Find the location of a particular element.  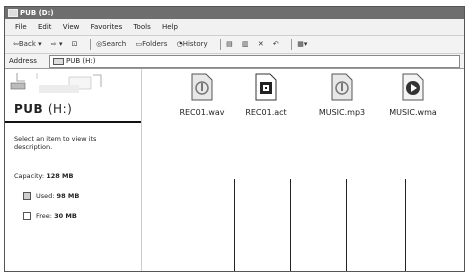

views-icon: ▦ is located at coordinates (300, 44).